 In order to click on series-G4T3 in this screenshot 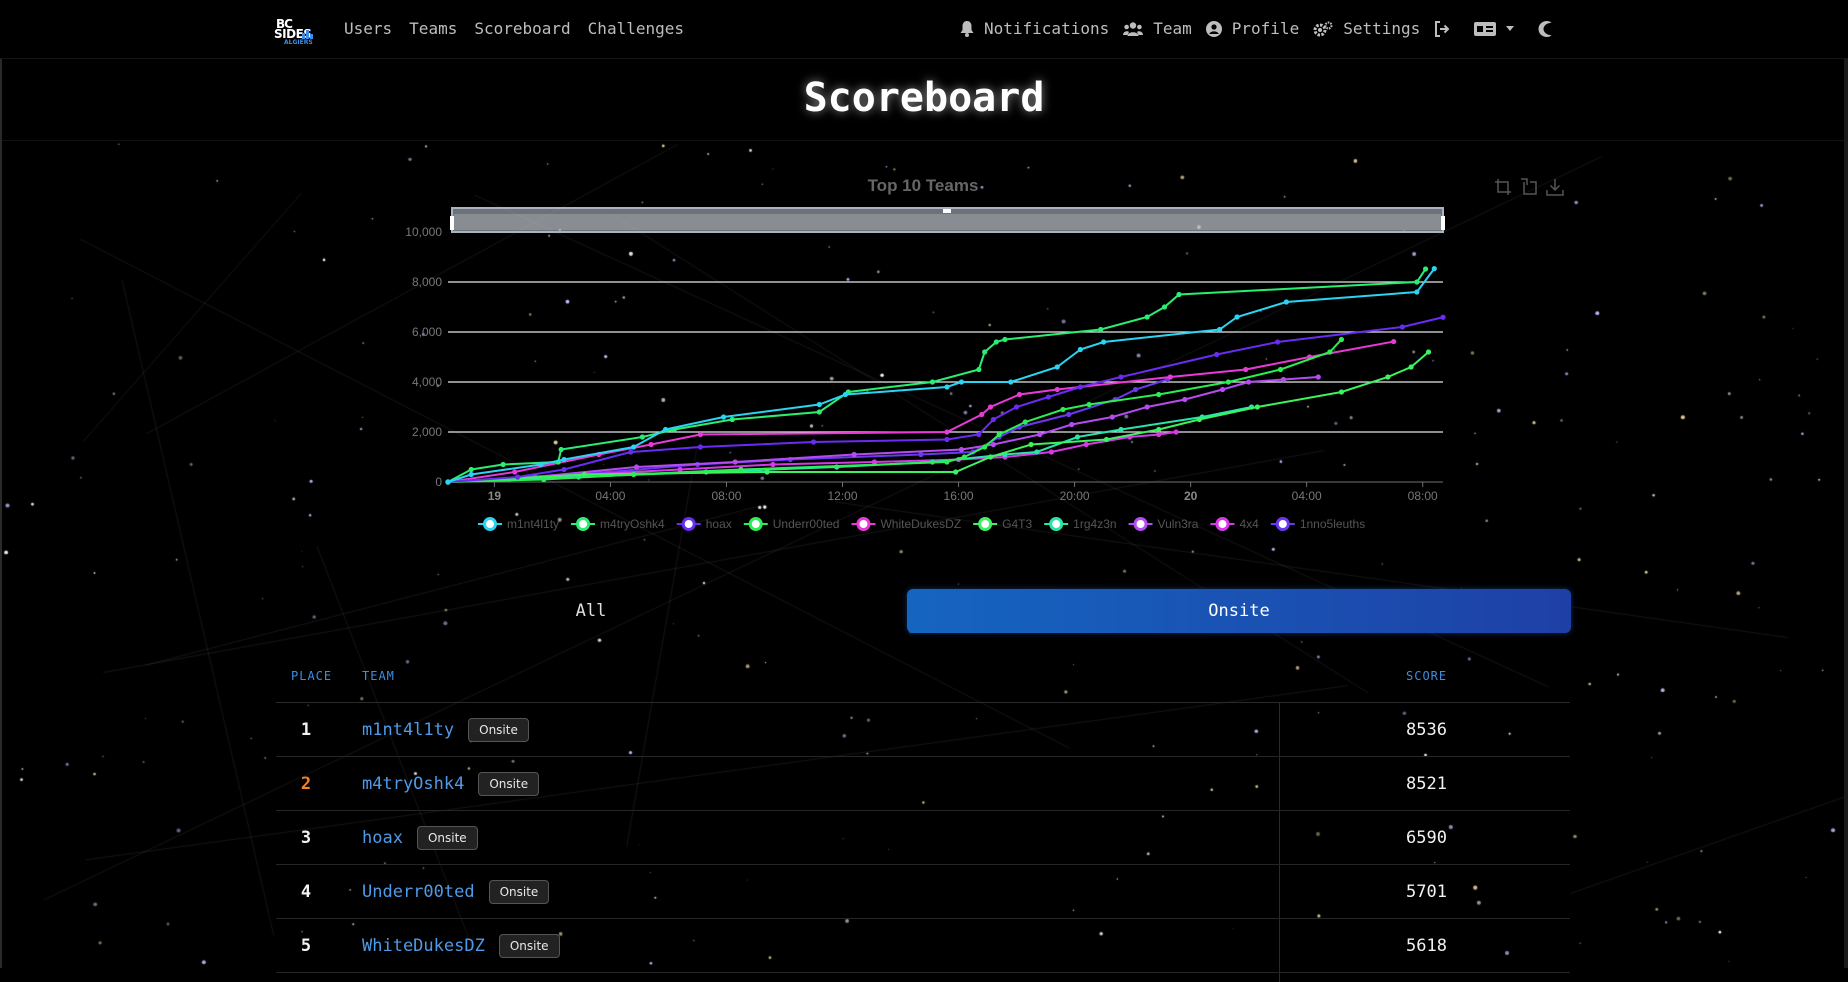, I will do `click(938, 417)`.